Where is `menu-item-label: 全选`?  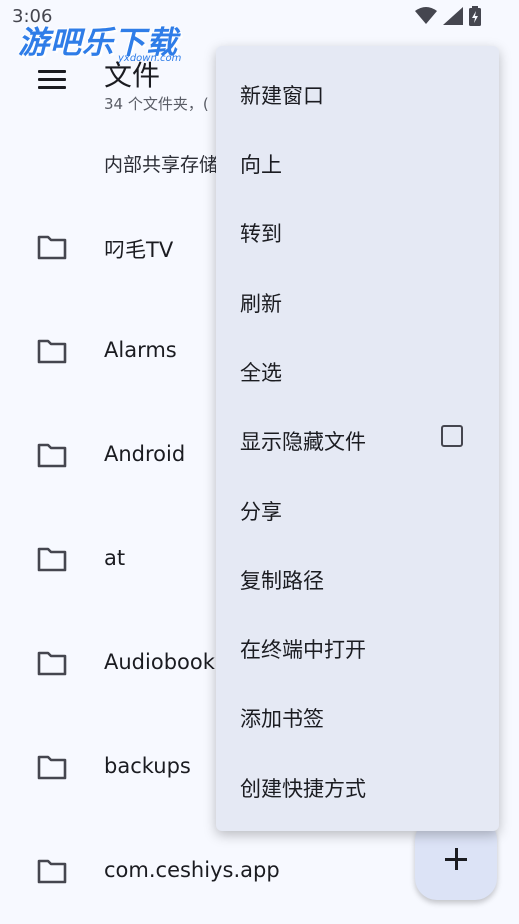
menu-item-label: 全选 is located at coordinates (261, 373).